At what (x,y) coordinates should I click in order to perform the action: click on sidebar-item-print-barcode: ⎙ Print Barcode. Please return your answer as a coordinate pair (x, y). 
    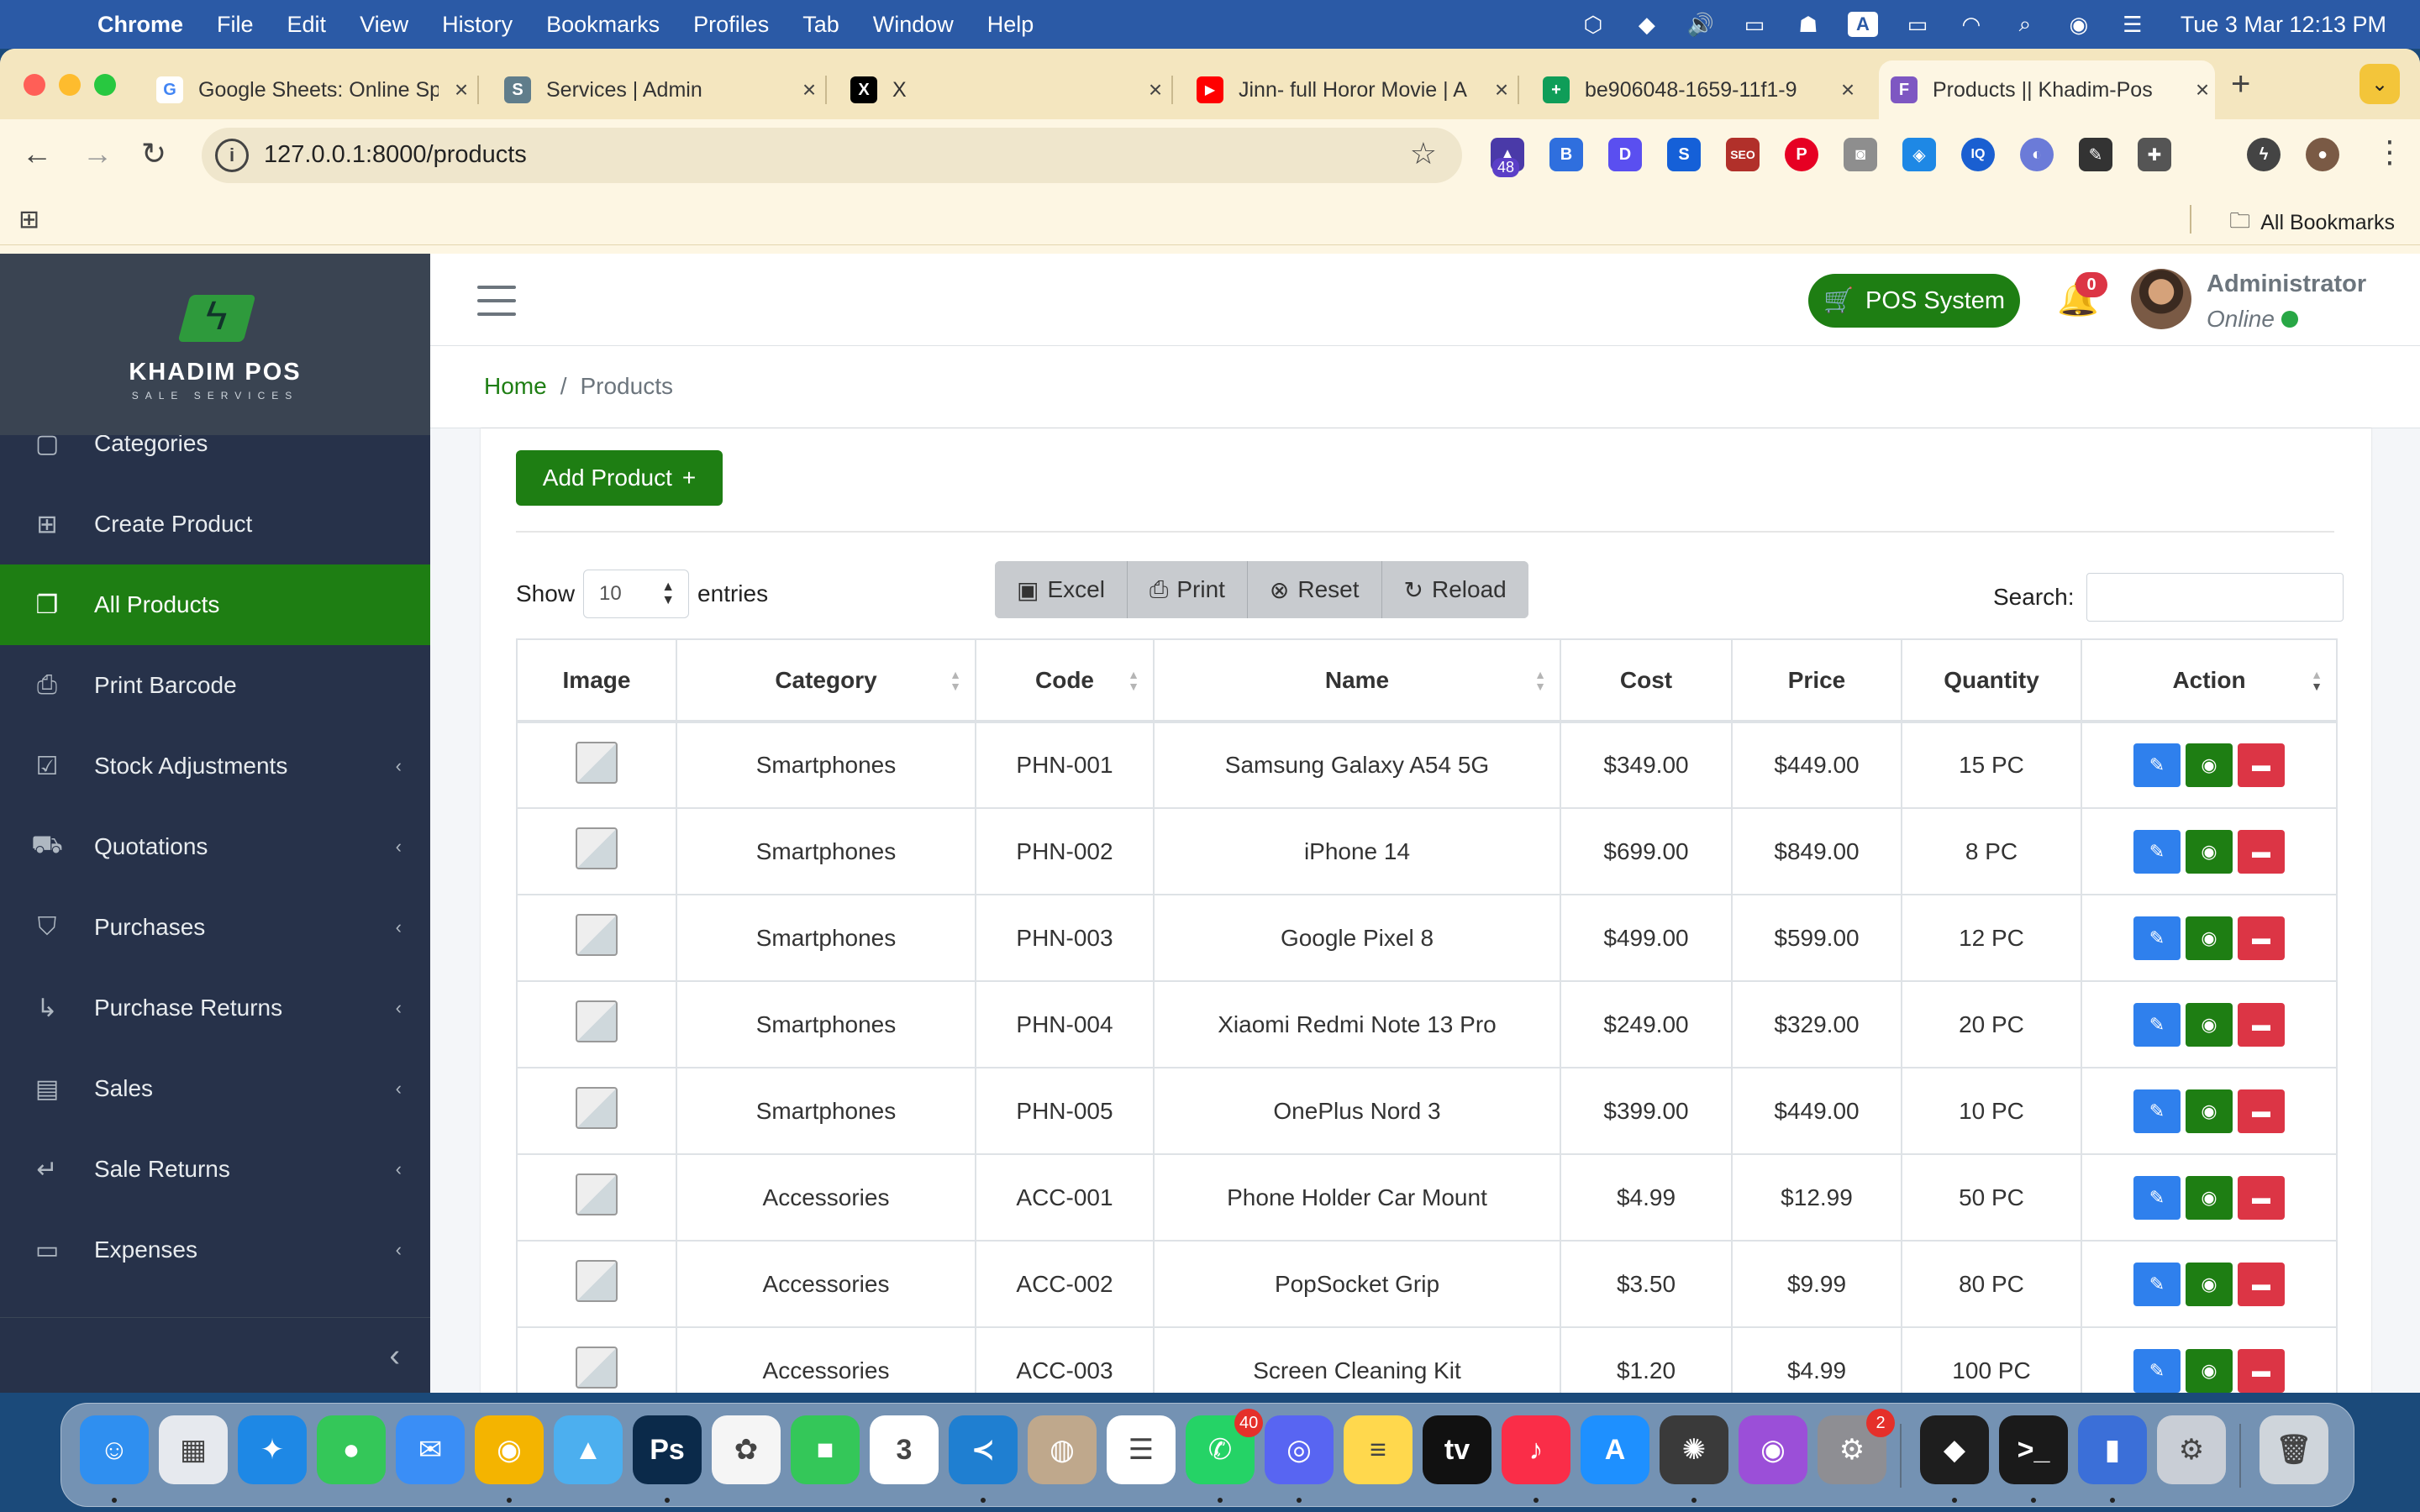
    Looking at the image, I should click on (215, 685).